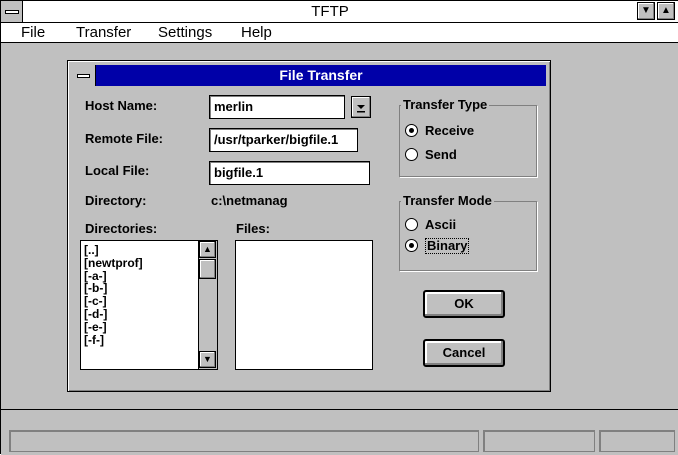 The width and height of the screenshot is (678, 455). What do you see at coordinates (121, 105) in the screenshot?
I see `host-name-label: Host Name:` at bounding box center [121, 105].